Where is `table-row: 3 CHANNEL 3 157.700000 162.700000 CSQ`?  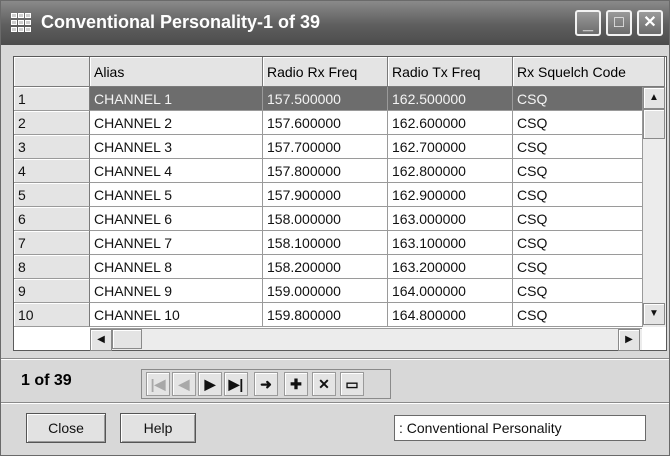 table-row: 3 CHANNEL 3 157.700000 162.700000 CSQ is located at coordinates (328, 147).